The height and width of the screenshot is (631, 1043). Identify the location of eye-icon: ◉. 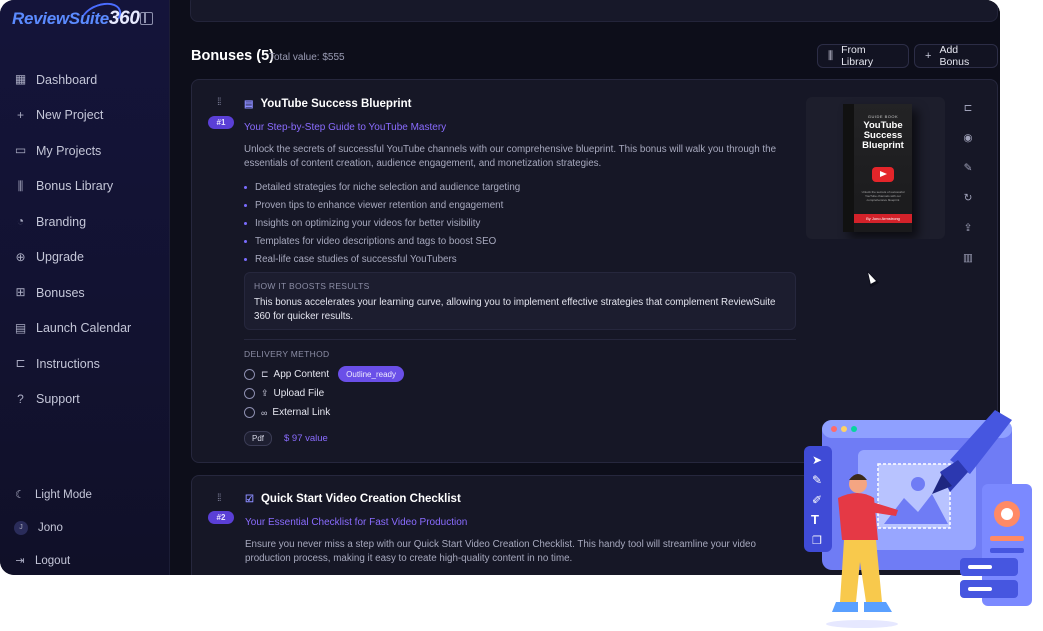
(968, 147).